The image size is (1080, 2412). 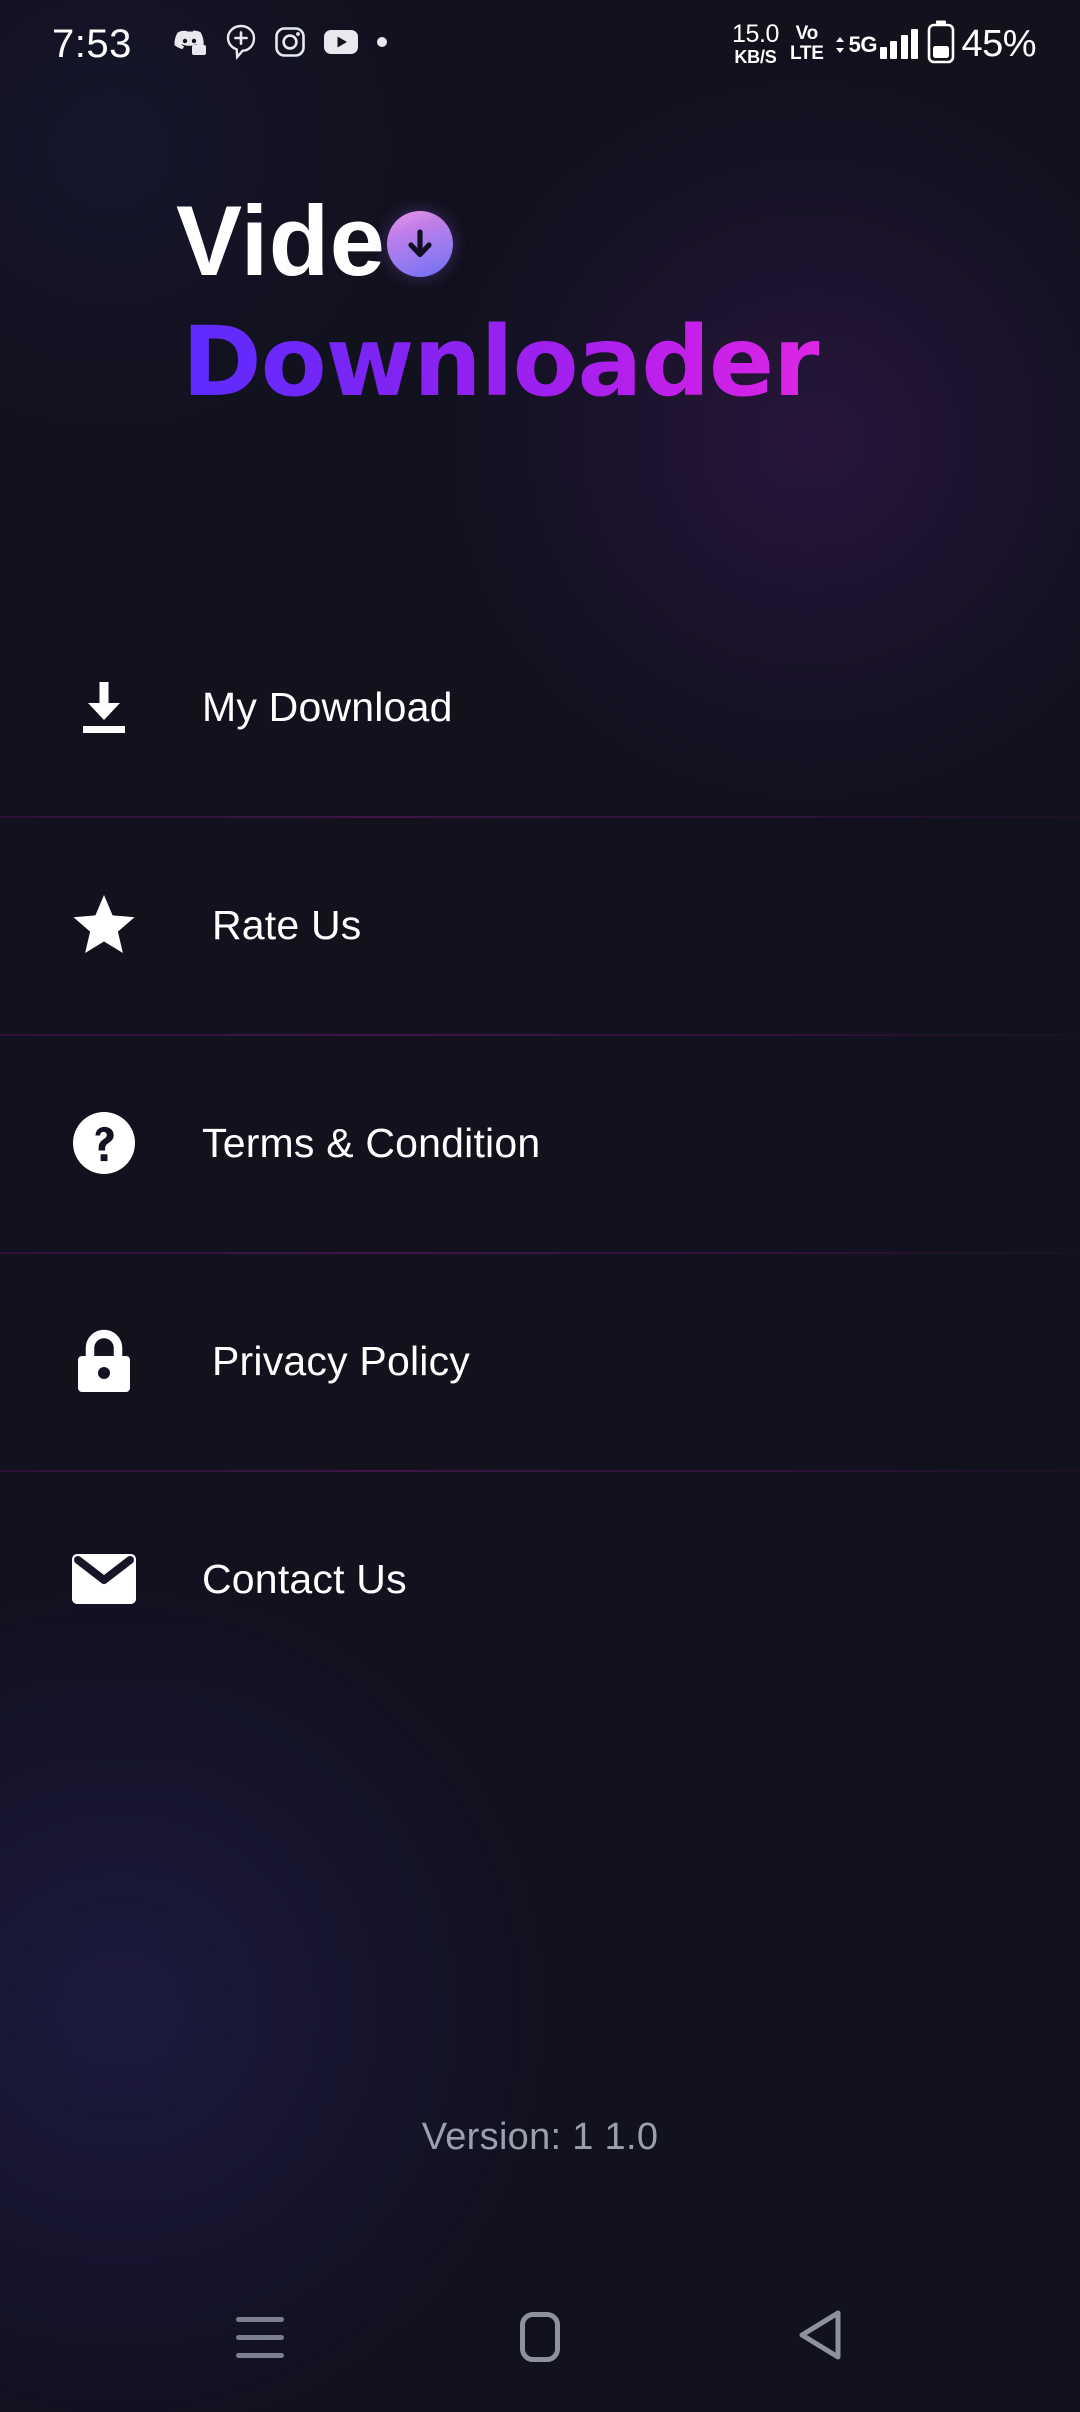 I want to click on battery-percent-text: 45%, so click(x=998, y=43).